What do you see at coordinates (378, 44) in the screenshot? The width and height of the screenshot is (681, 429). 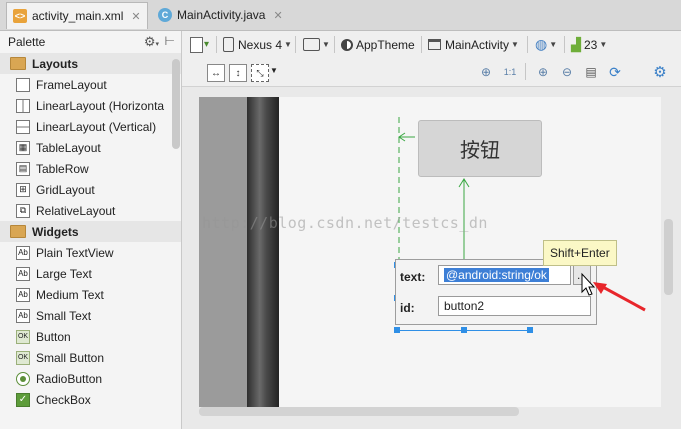 I see `theme-dropdown: AppTheme` at bounding box center [378, 44].